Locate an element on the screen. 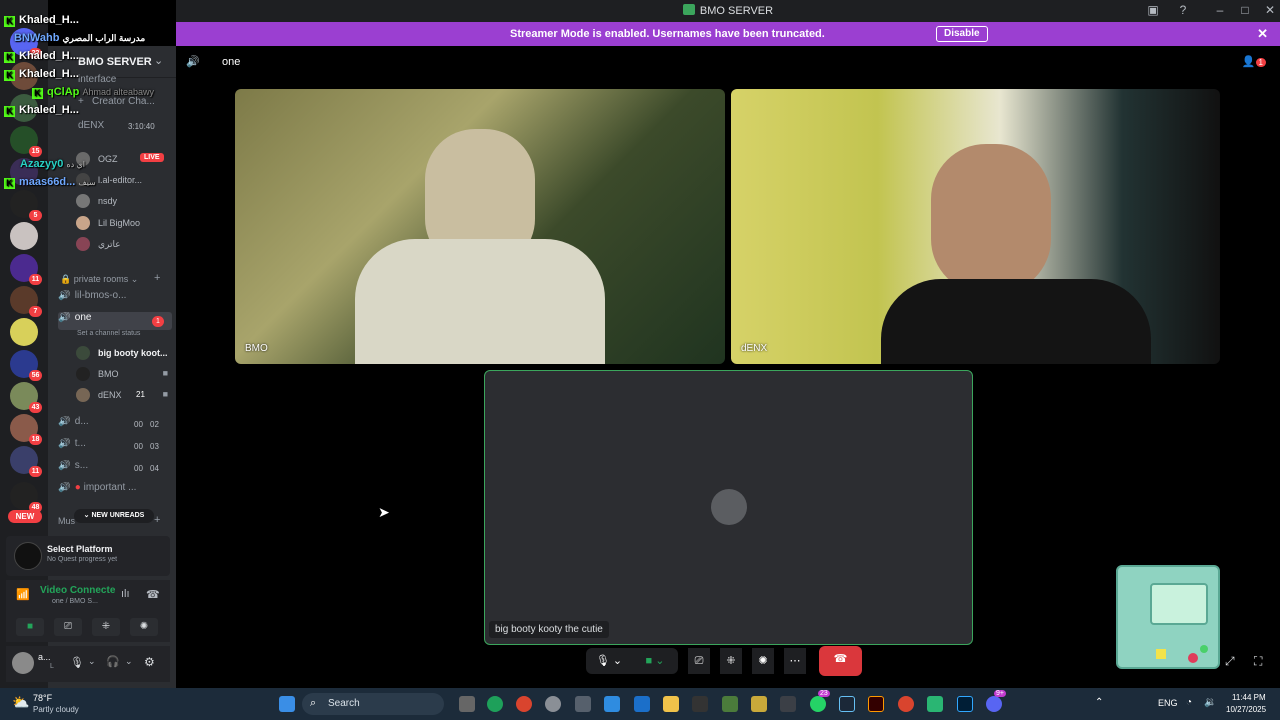 This screenshot has height=720, width=1280. new-badge: NEW is located at coordinates (25, 516).